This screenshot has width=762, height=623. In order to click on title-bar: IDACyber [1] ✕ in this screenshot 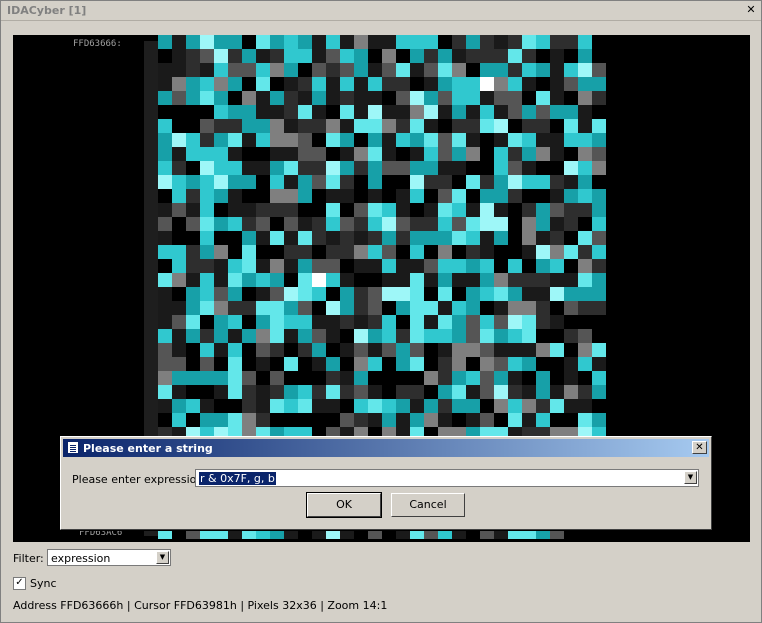, I will do `click(381, 11)`.